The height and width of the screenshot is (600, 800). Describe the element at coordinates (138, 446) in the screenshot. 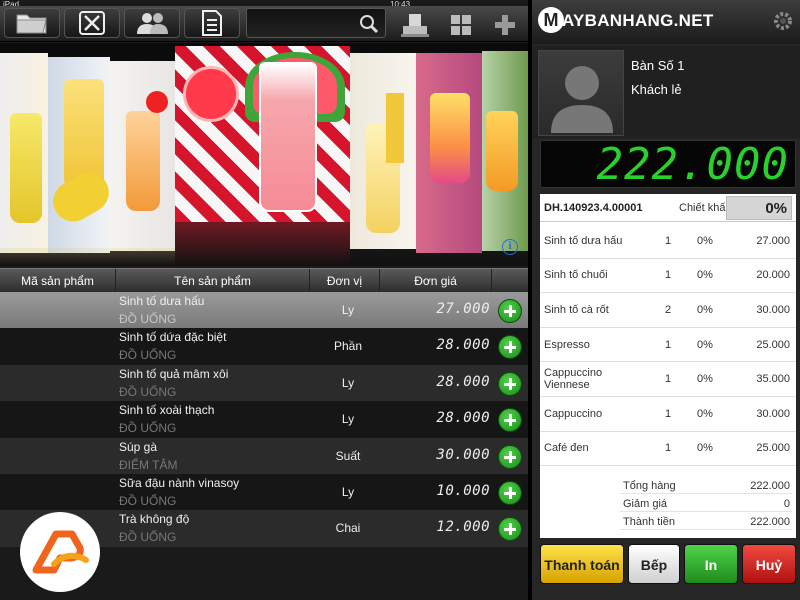

I see `product-name: Súp gà` at that location.